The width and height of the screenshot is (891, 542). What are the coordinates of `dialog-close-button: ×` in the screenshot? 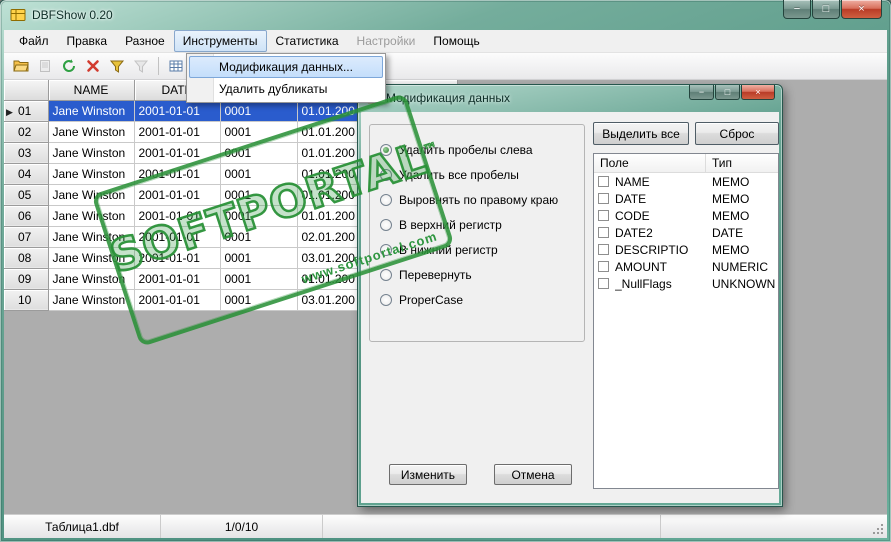 It's located at (758, 92).